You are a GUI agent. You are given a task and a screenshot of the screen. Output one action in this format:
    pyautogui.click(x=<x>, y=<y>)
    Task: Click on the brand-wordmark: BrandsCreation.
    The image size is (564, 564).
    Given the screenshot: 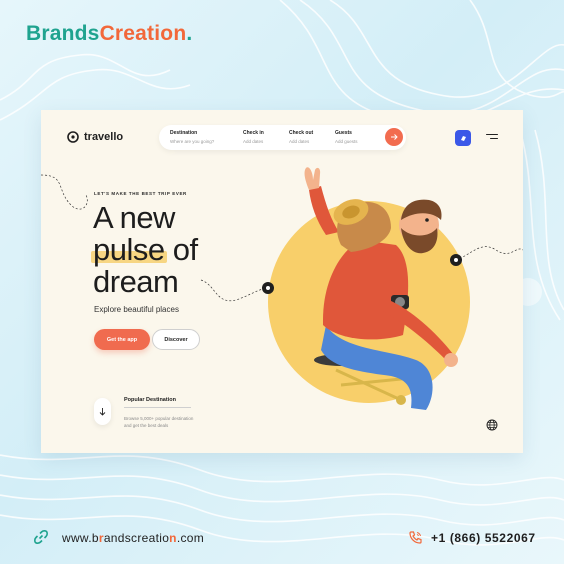 What is the action you would take?
    pyautogui.click(x=109, y=34)
    